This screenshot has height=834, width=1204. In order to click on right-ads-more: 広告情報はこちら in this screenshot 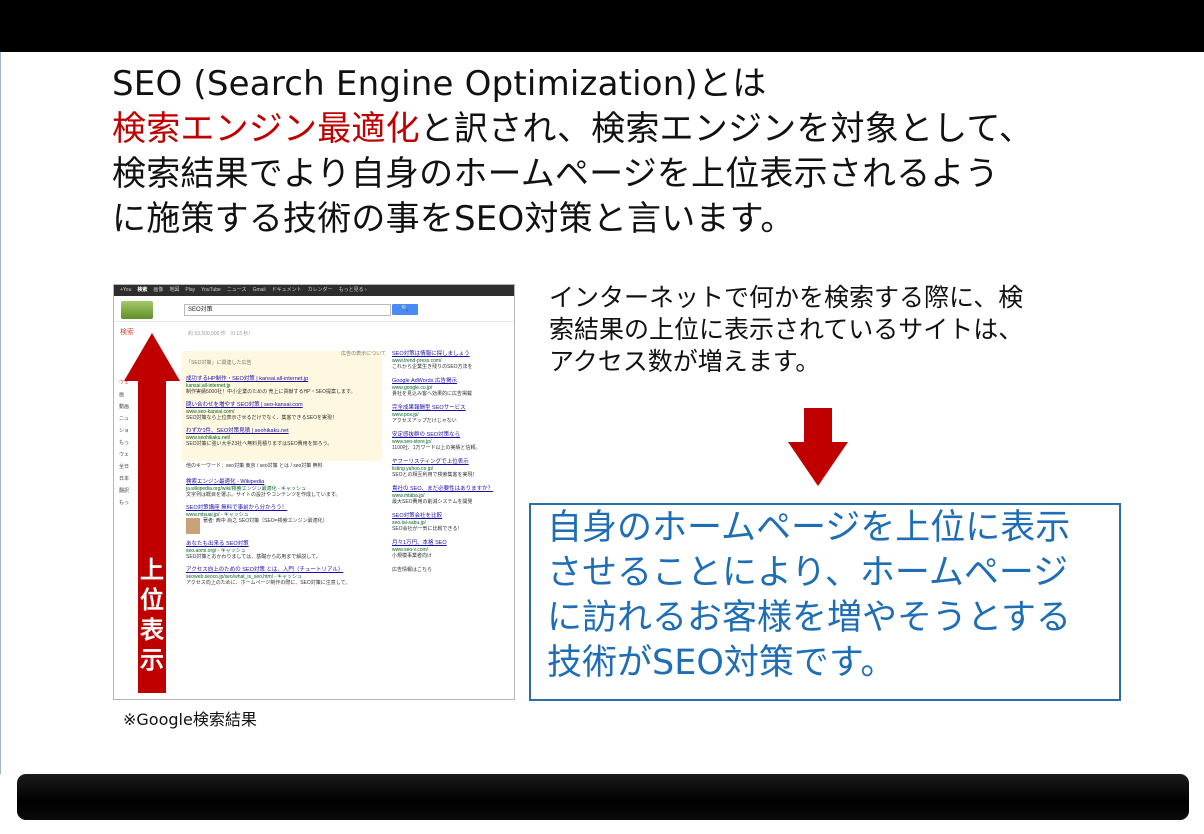, I will do `click(412, 570)`.